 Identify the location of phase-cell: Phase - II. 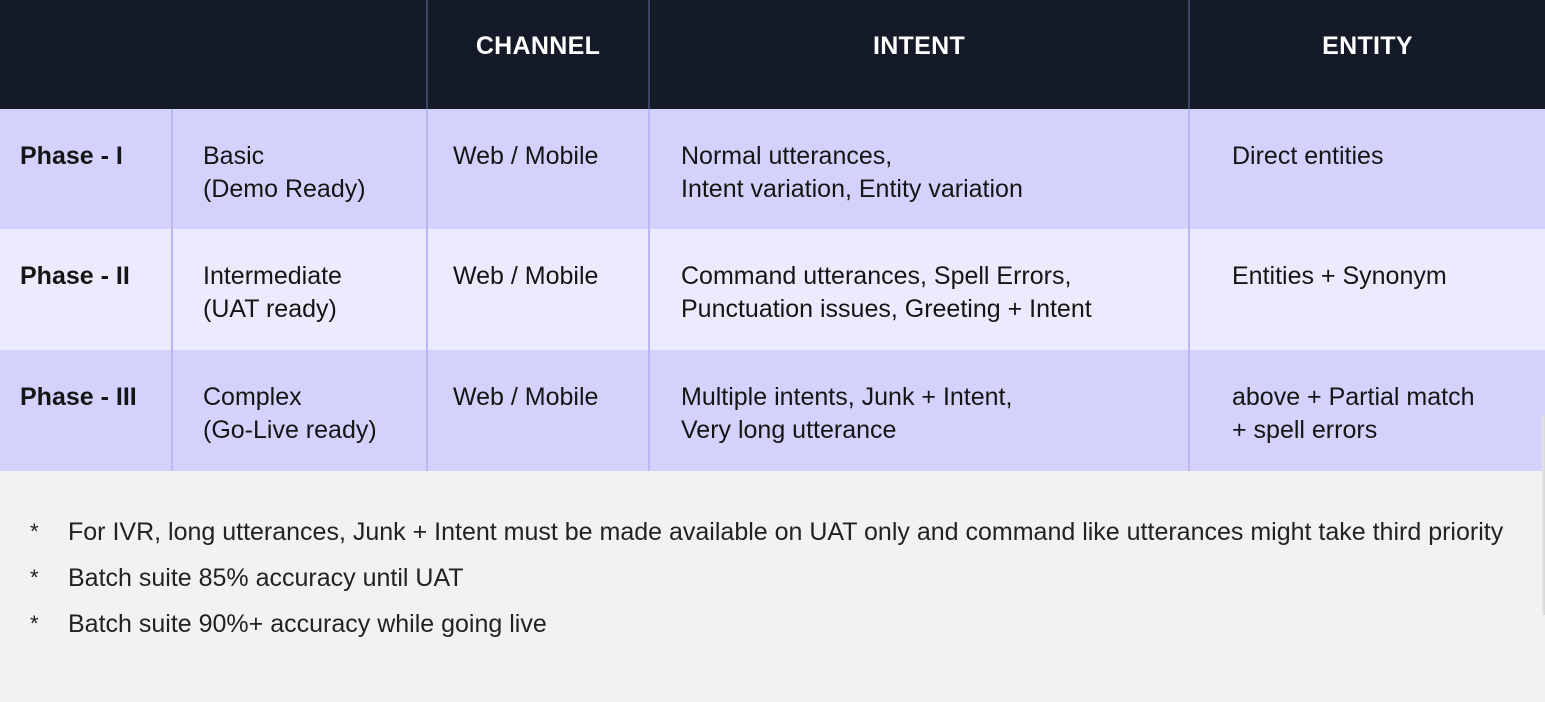
(75, 276).